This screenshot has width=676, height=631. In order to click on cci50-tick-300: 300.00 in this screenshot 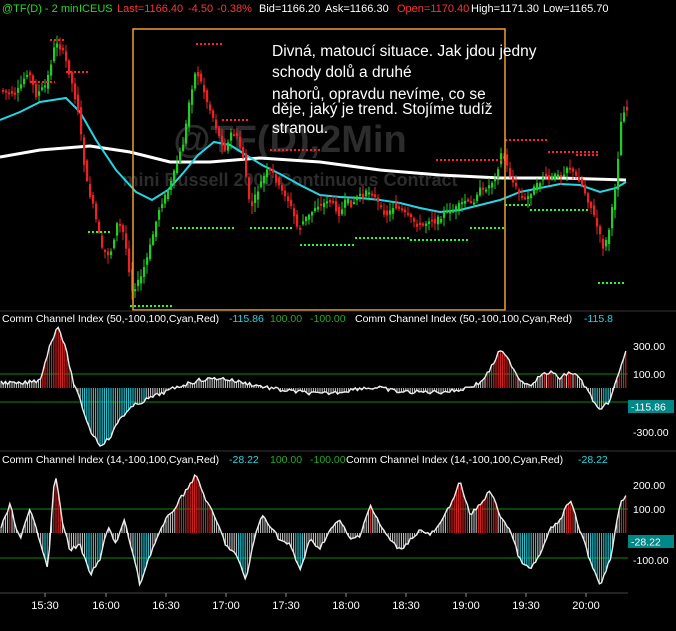, I will do `click(649, 347)`.